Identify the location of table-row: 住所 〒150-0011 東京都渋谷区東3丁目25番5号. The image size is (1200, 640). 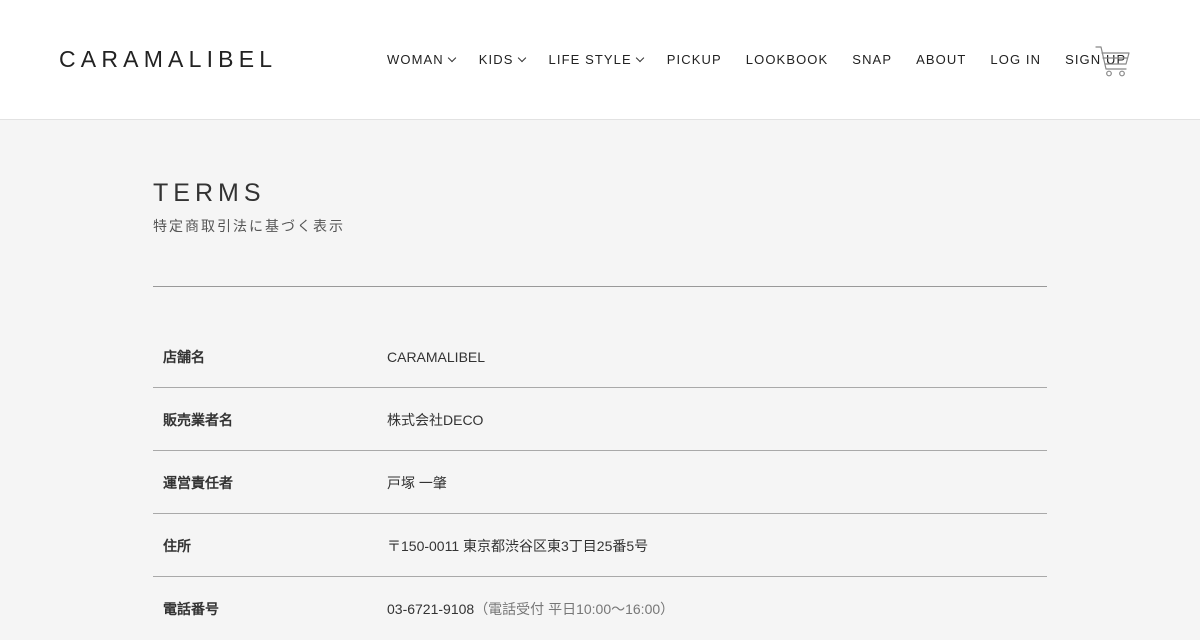
(600, 545).